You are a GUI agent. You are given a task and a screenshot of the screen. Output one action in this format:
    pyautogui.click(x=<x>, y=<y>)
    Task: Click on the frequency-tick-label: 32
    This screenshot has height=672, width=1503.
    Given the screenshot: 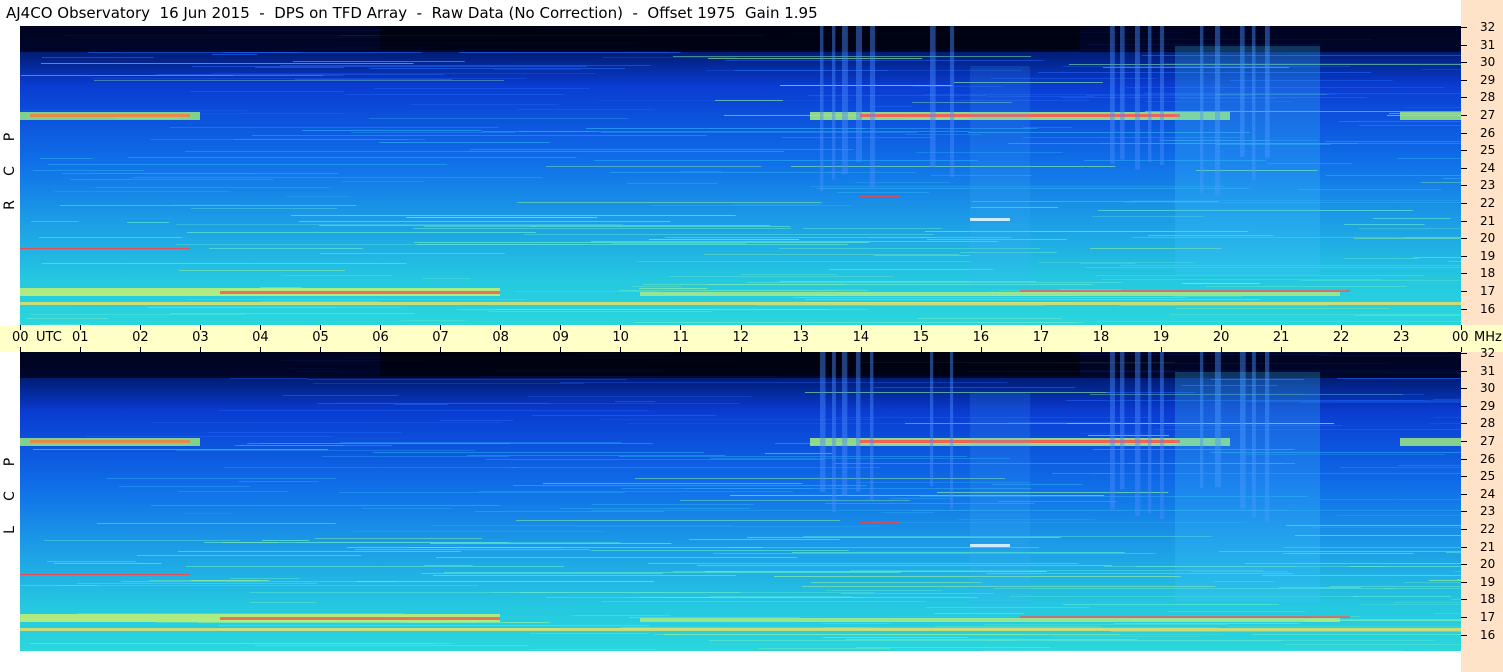 What is the action you would take?
    pyautogui.click(x=1488, y=27)
    